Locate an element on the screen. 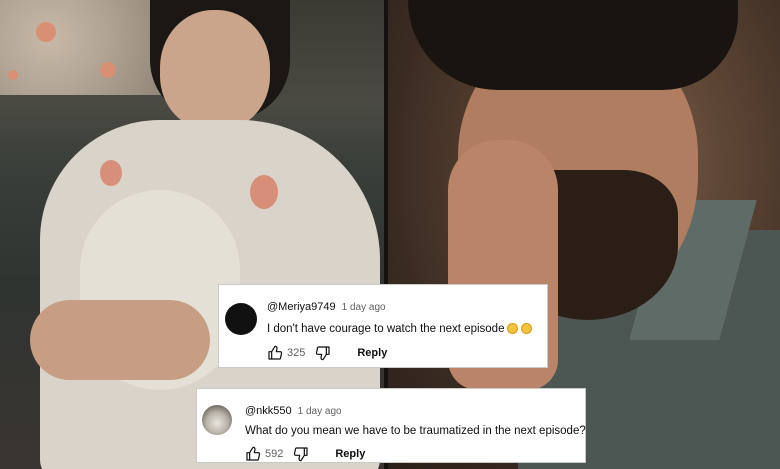 This screenshot has width=780, height=469. author-handle: @Meriya9749 is located at coordinates (301, 307).